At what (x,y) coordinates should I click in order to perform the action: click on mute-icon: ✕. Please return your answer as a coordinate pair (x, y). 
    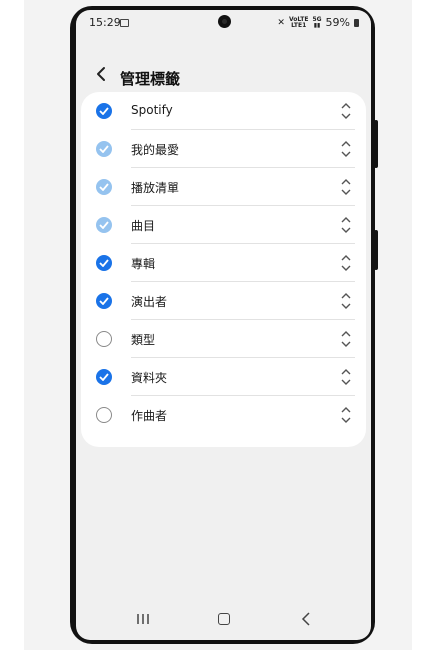
    Looking at the image, I should click on (281, 22).